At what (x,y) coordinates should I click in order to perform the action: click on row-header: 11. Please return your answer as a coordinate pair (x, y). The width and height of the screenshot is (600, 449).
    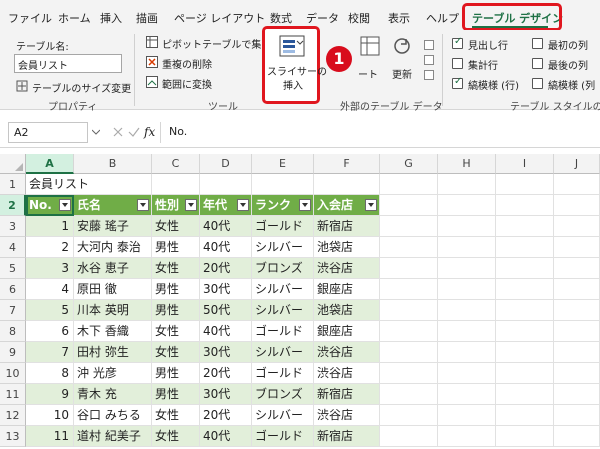
    Looking at the image, I should click on (13, 394).